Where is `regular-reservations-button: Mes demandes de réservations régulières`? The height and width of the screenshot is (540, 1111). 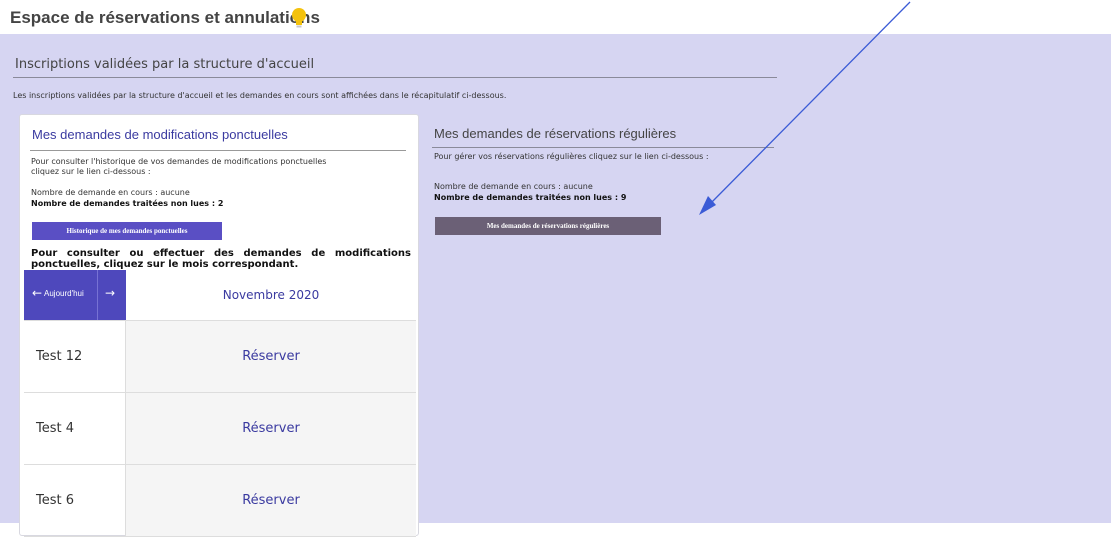 regular-reservations-button: Mes demandes de réservations régulières is located at coordinates (548, 226).